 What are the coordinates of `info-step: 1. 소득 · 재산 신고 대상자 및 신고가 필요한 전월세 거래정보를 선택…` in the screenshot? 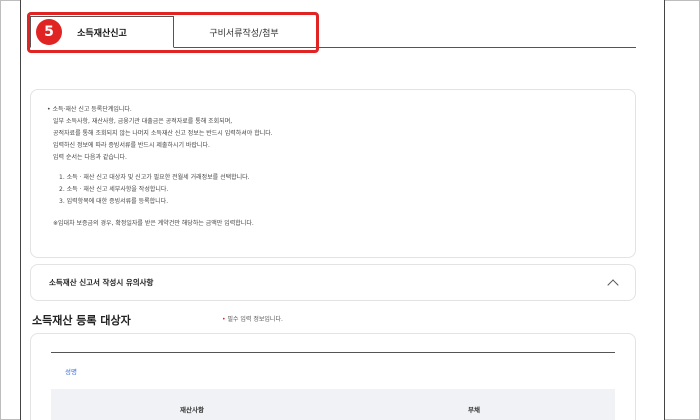 It's located at (154, 177).